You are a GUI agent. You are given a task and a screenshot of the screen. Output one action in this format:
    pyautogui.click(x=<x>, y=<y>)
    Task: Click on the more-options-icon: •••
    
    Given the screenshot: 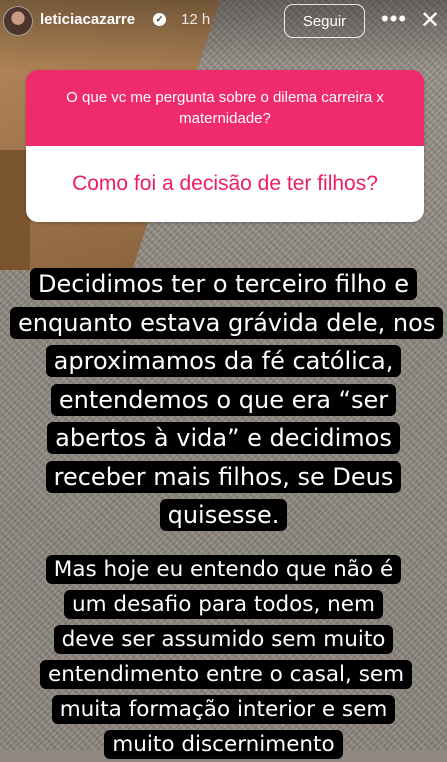 What is the action you would take?
    pyautogui.click(x=394, y=19)
    